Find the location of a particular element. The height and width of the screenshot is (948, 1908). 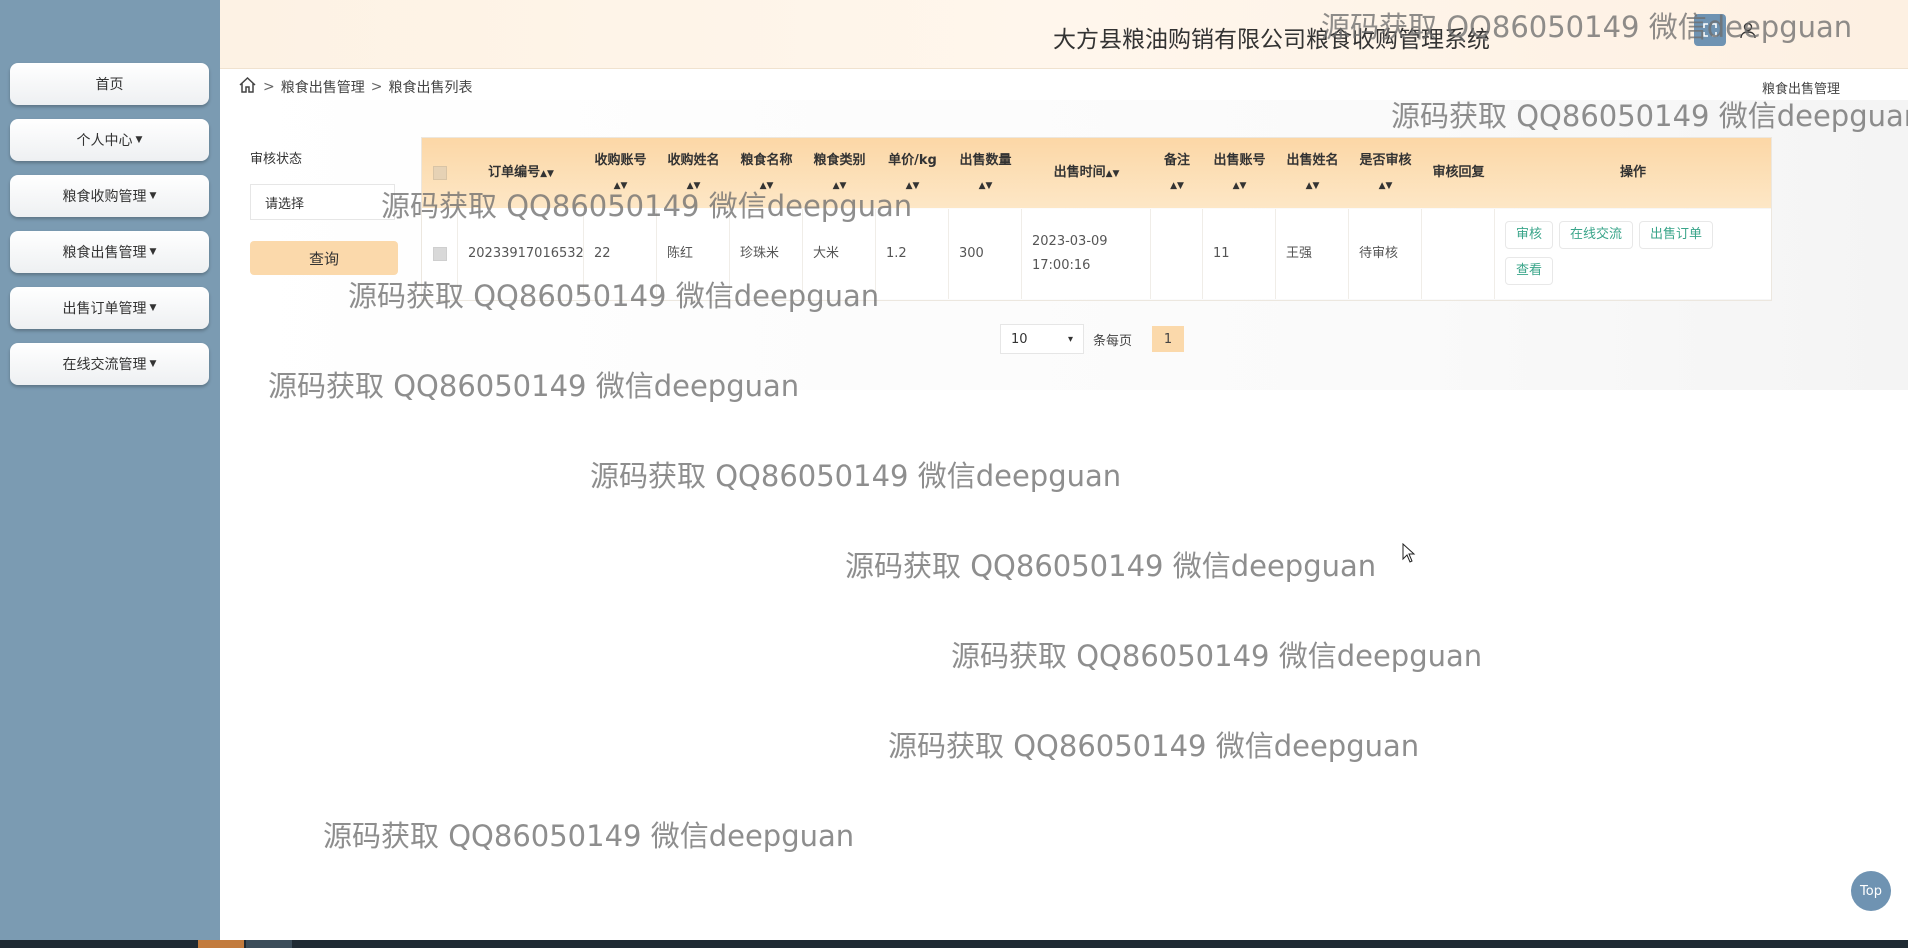

sidebar-item-grain-sale: 粮食出售管理 ▼ is located at coordinates (109, 252).